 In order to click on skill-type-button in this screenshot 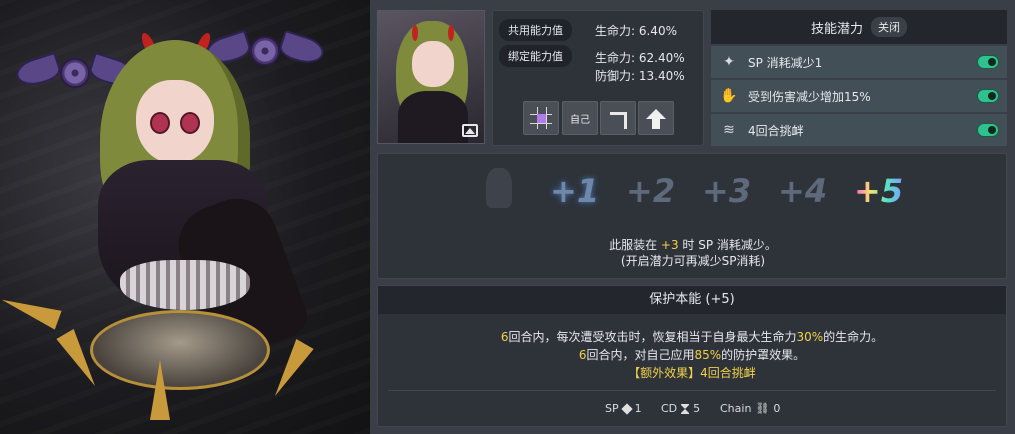, I will do `click(618, 118)`.